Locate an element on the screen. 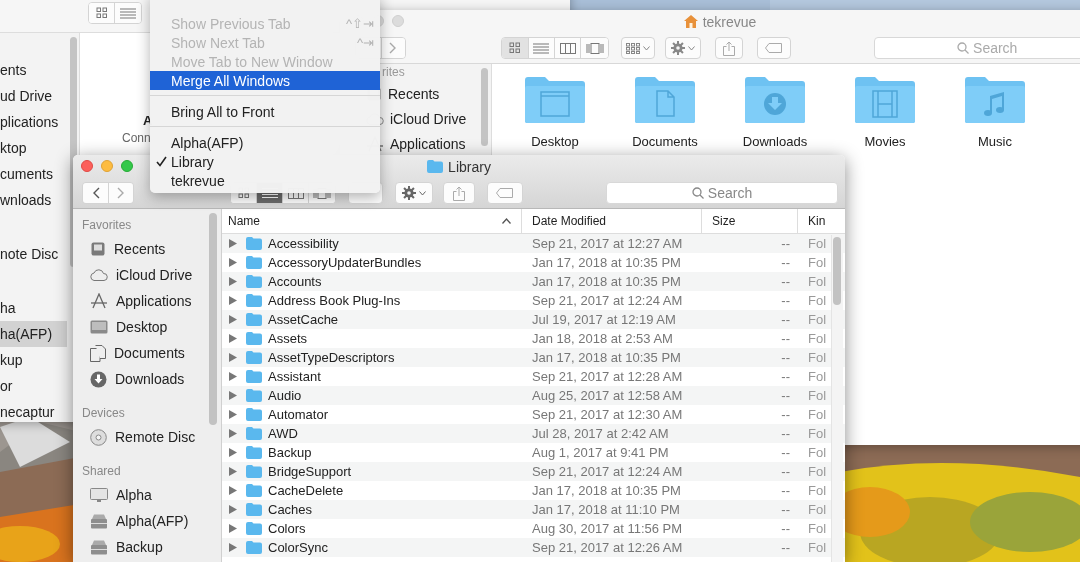  monitor-icon is located at coordinates (99, 495).